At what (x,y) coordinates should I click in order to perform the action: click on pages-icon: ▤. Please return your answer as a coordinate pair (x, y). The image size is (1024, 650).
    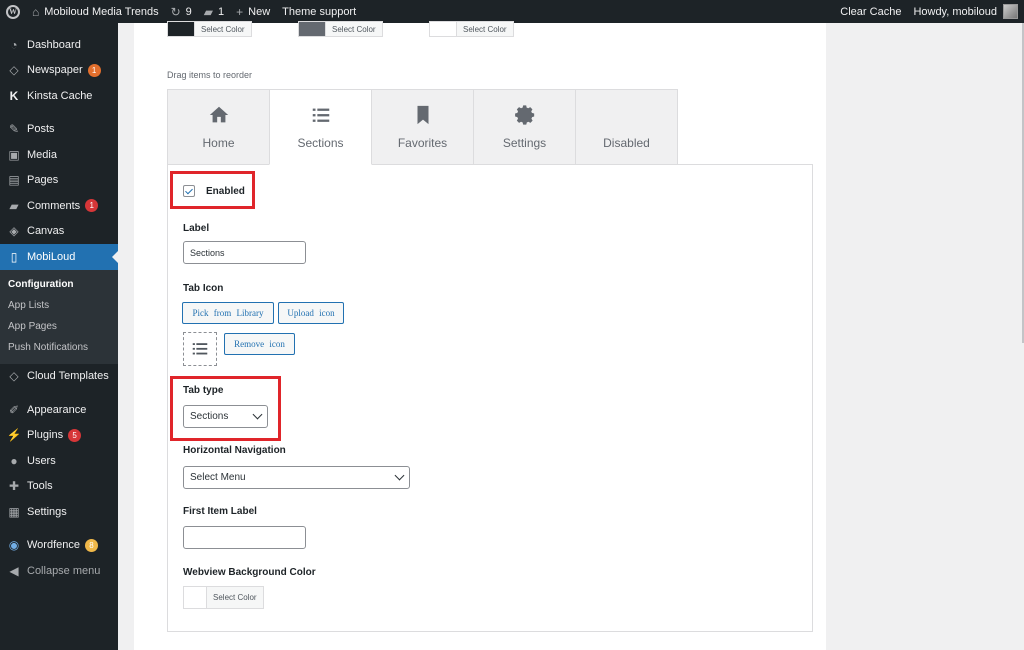
    Looking at the image, I should click on (14, 180).